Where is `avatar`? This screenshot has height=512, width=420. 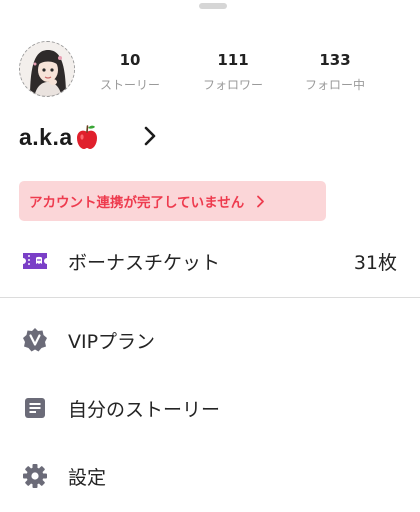 avatar is located at coordinates (47, 69).